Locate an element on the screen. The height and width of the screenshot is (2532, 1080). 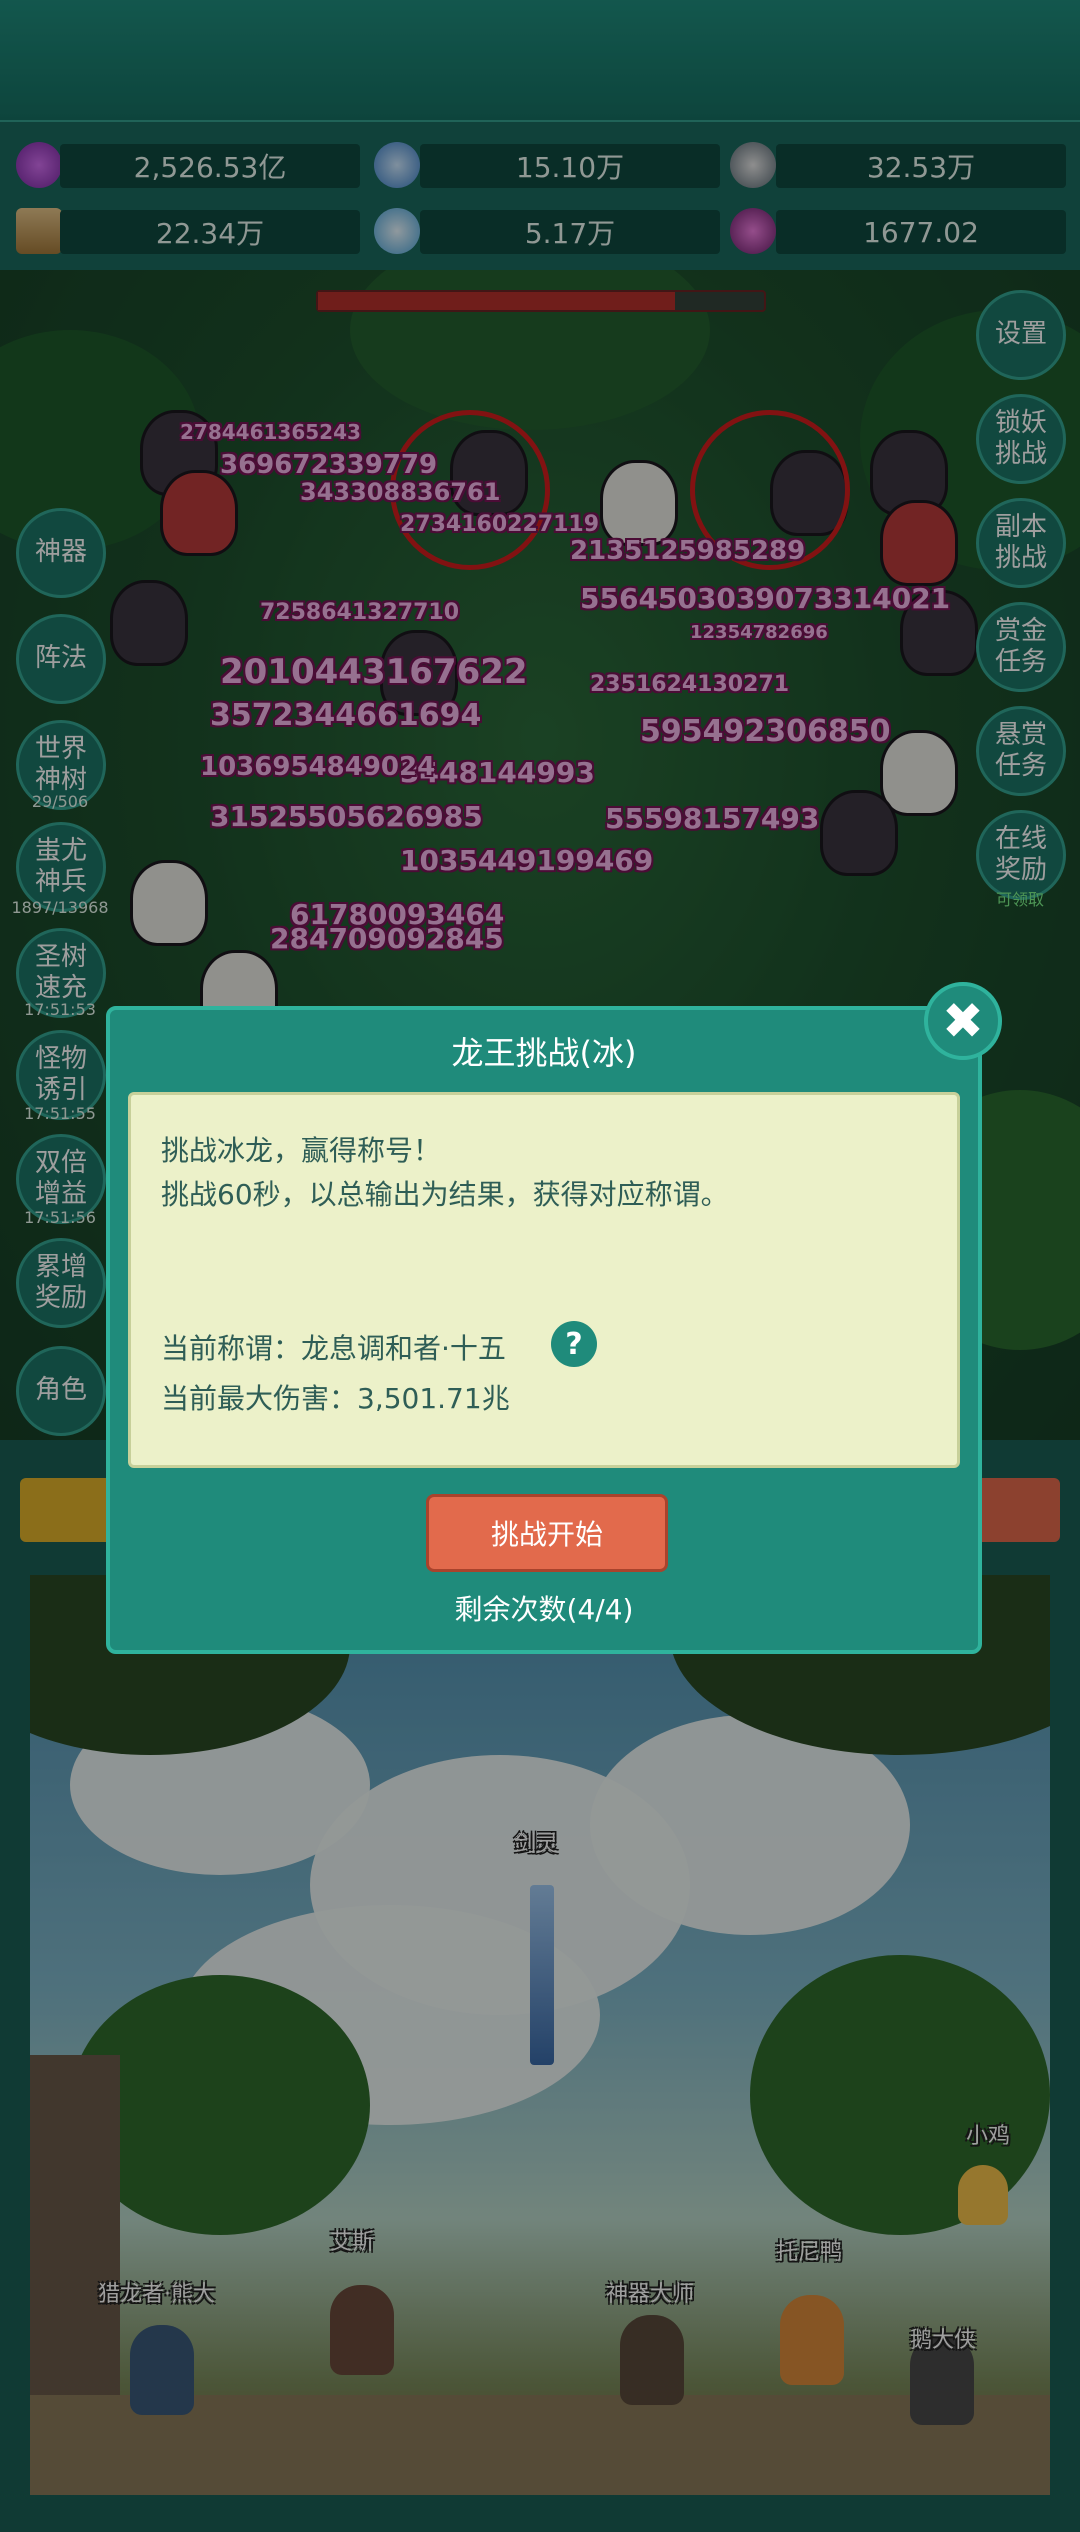
max-damage: 当前最大伤害：3,501.71兆 is located at coordinates (335, 1398).